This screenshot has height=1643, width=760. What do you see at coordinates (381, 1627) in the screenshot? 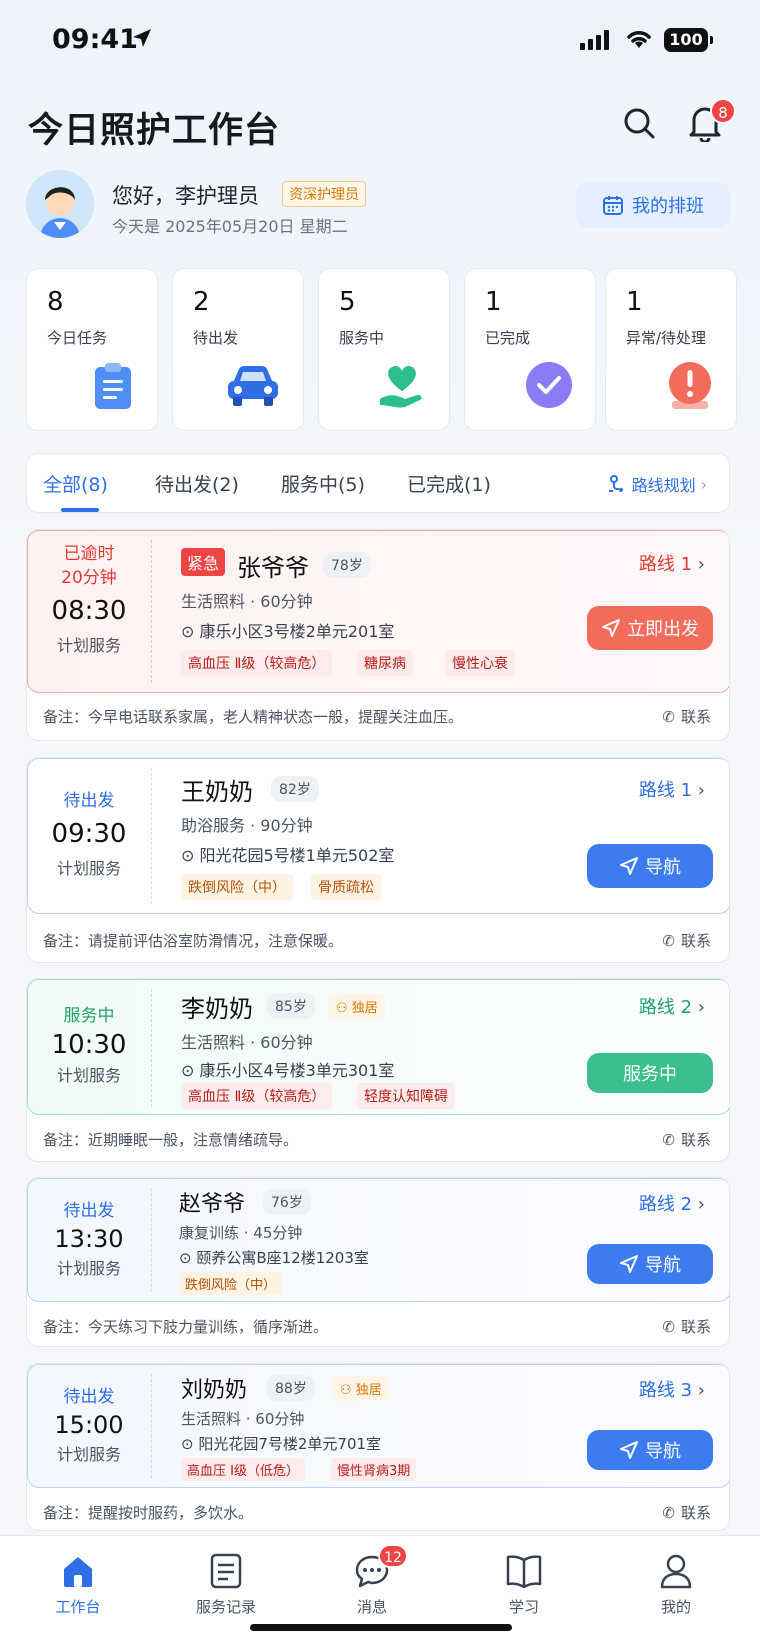
I see `home-indicator` at bounding box center [381, 1627].